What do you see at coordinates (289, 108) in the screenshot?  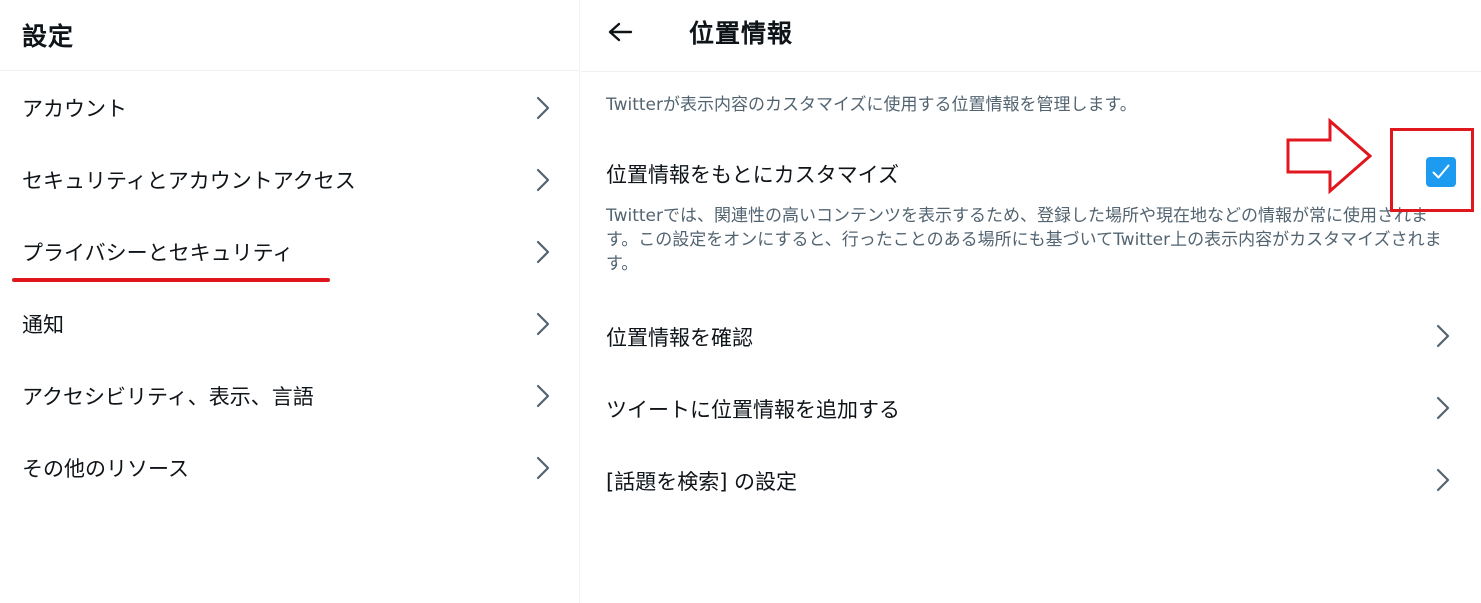 I see `sidebar-item-account: アカウント` at bounding box center [289, 108].